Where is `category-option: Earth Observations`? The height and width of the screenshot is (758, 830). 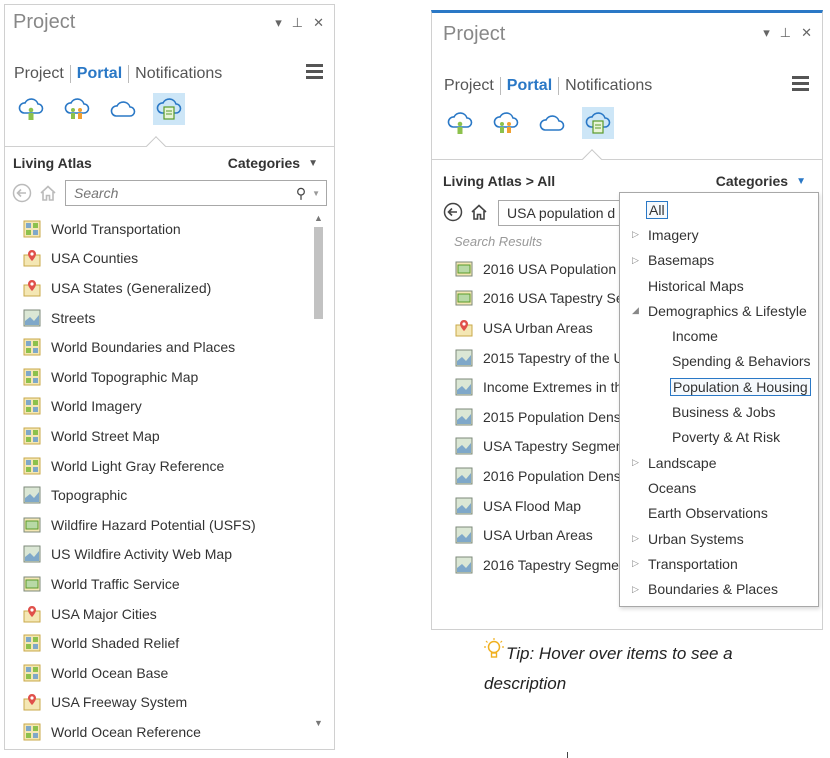
category-option: Earth Observations is located at coordinates (719, 513).